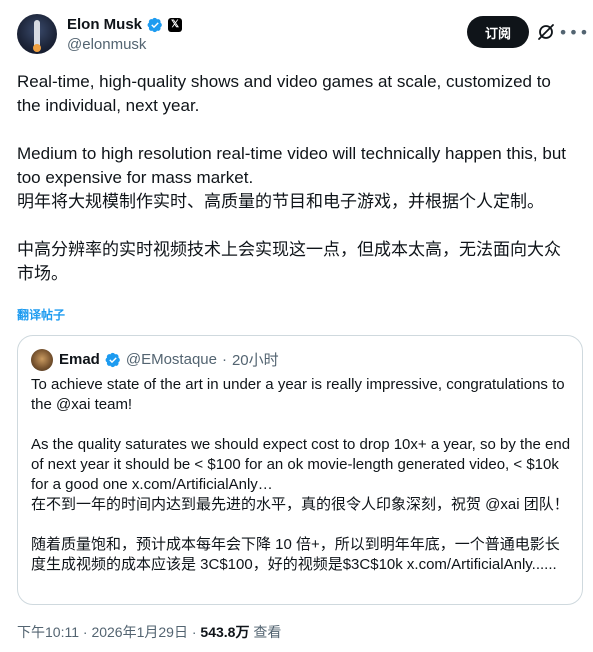 Image resolution: width=593 pixels, height=652 pixels. I want to click on quote-timestamp: 20小时, so click(255, 359).